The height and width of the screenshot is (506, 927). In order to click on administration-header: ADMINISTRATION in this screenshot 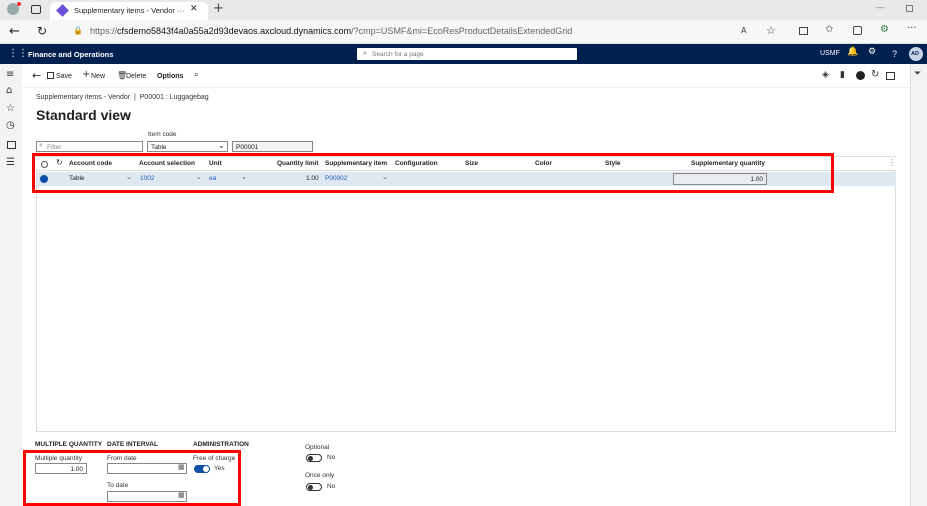, I will do `click(221, 444)`.